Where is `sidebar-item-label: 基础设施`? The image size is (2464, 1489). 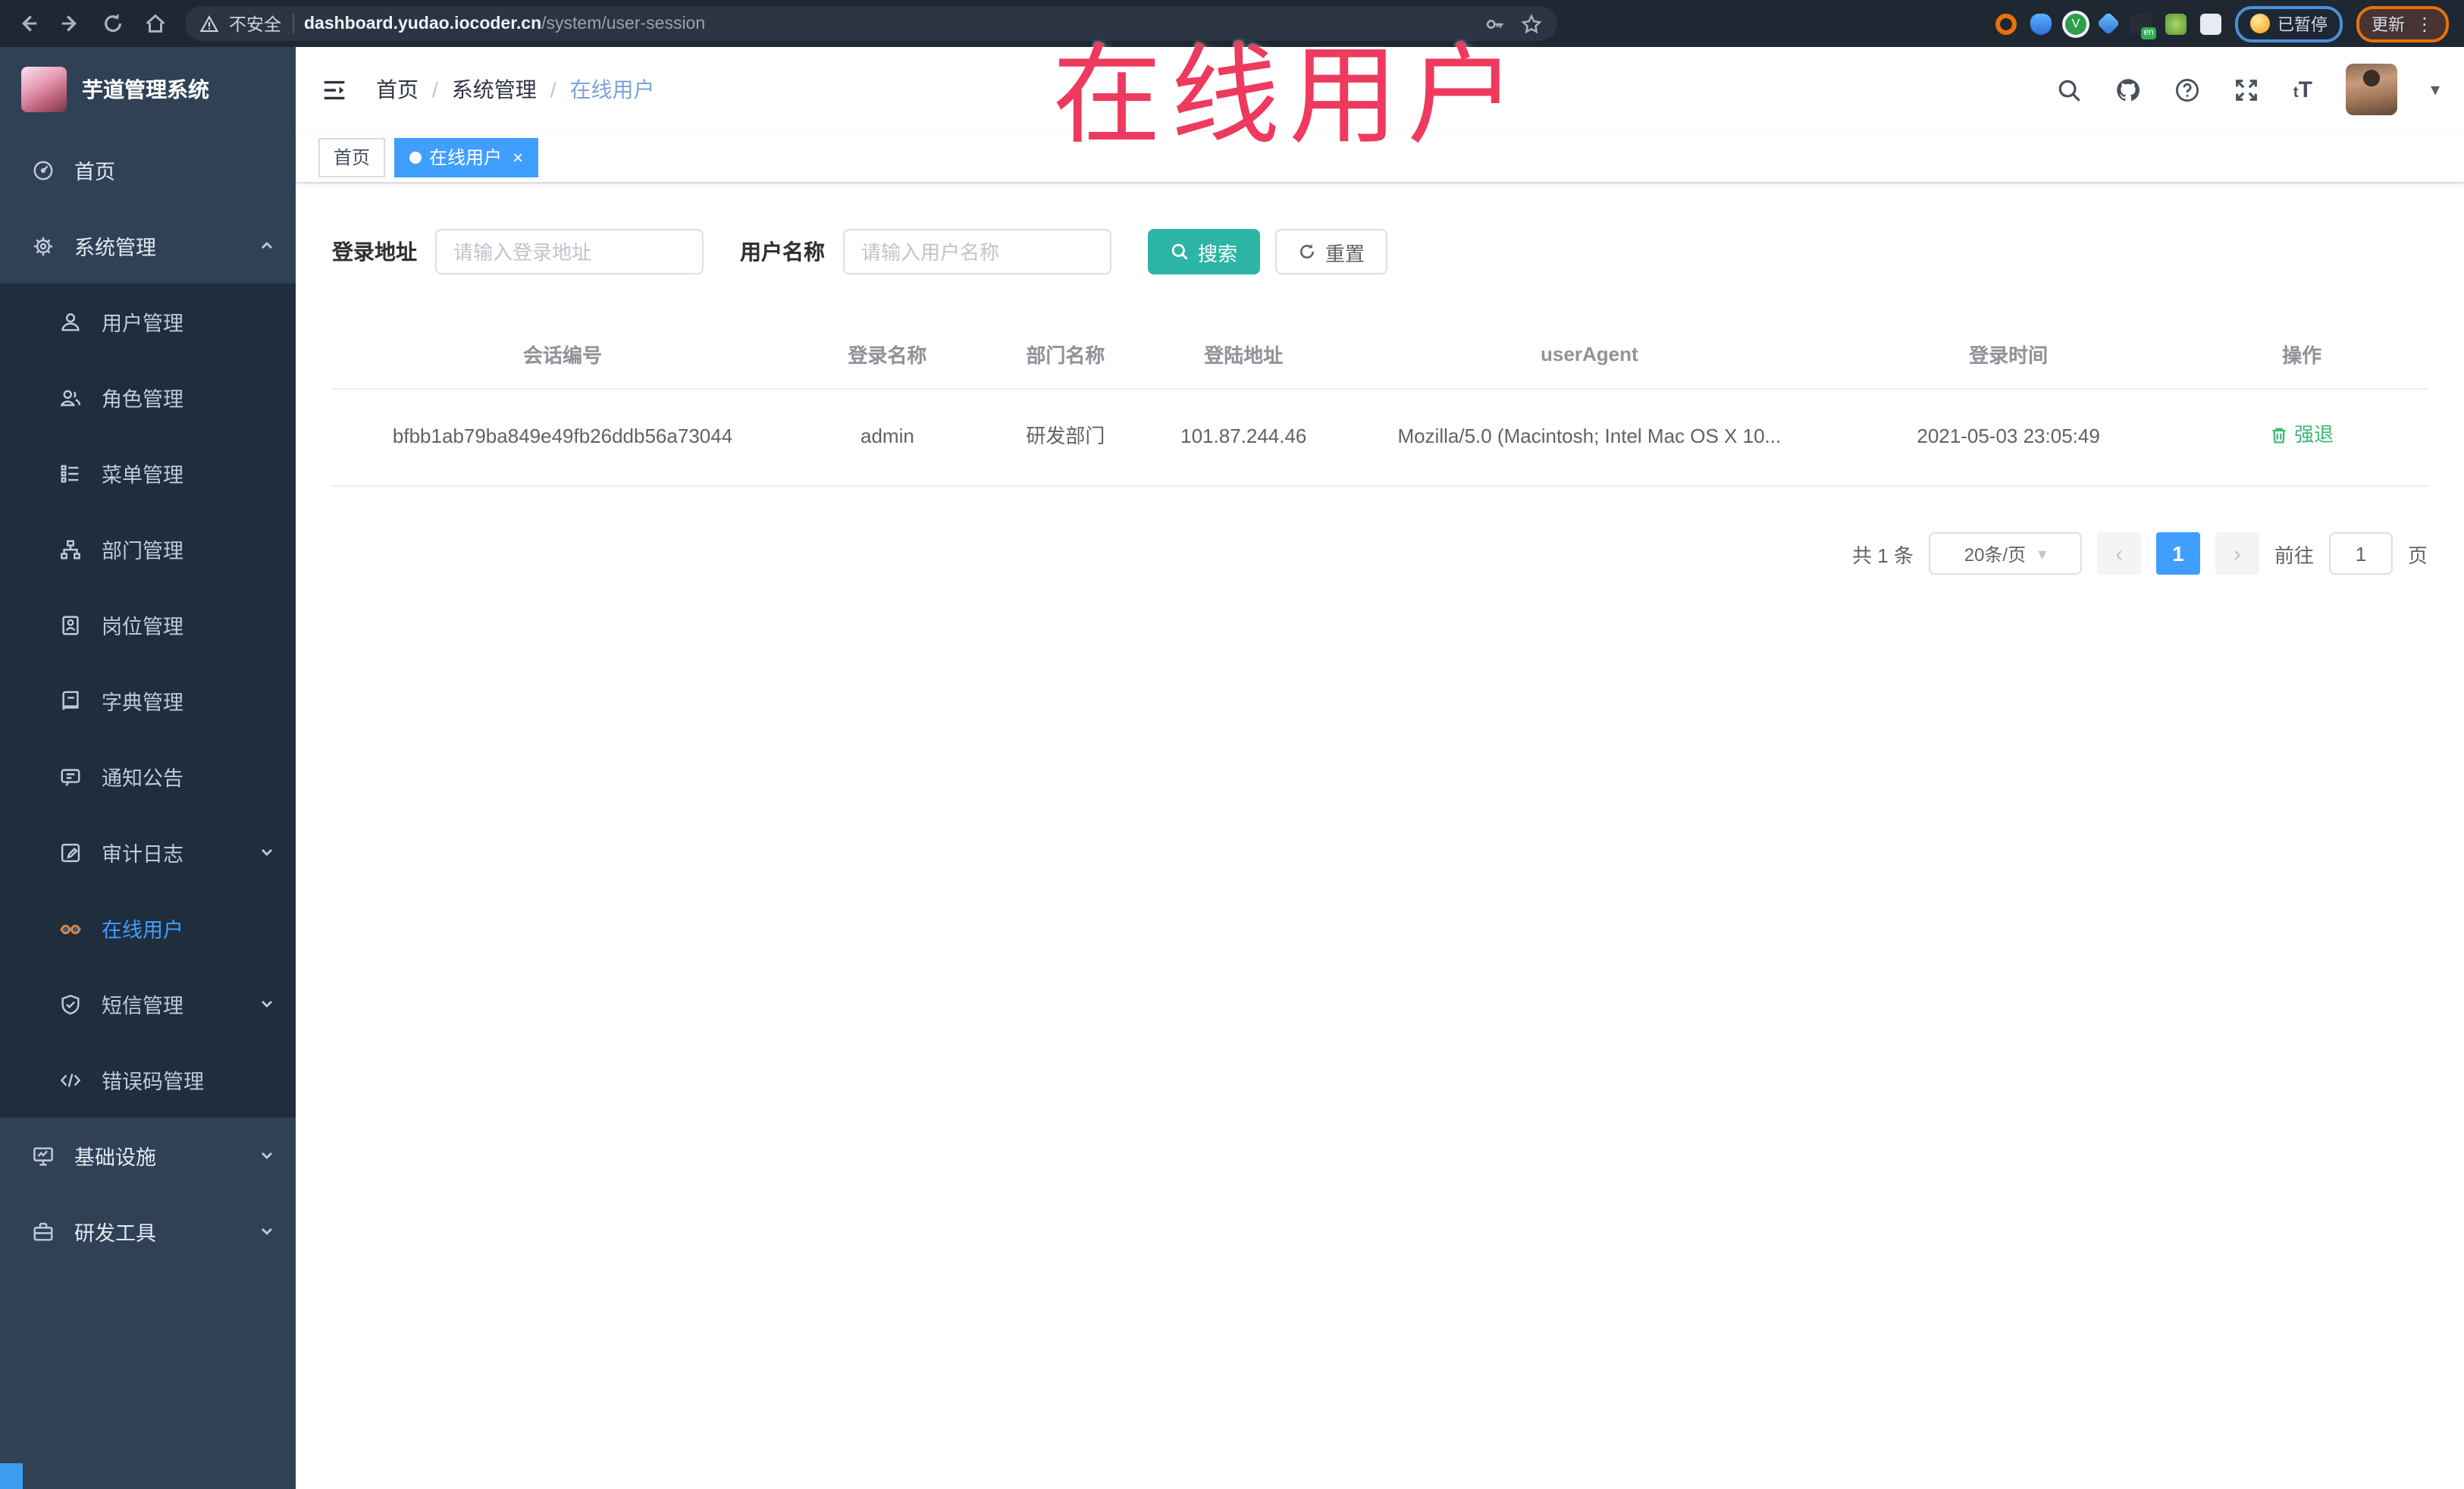 sidebar-item-label: 基础设施 is located at coordinates (115, 1157).